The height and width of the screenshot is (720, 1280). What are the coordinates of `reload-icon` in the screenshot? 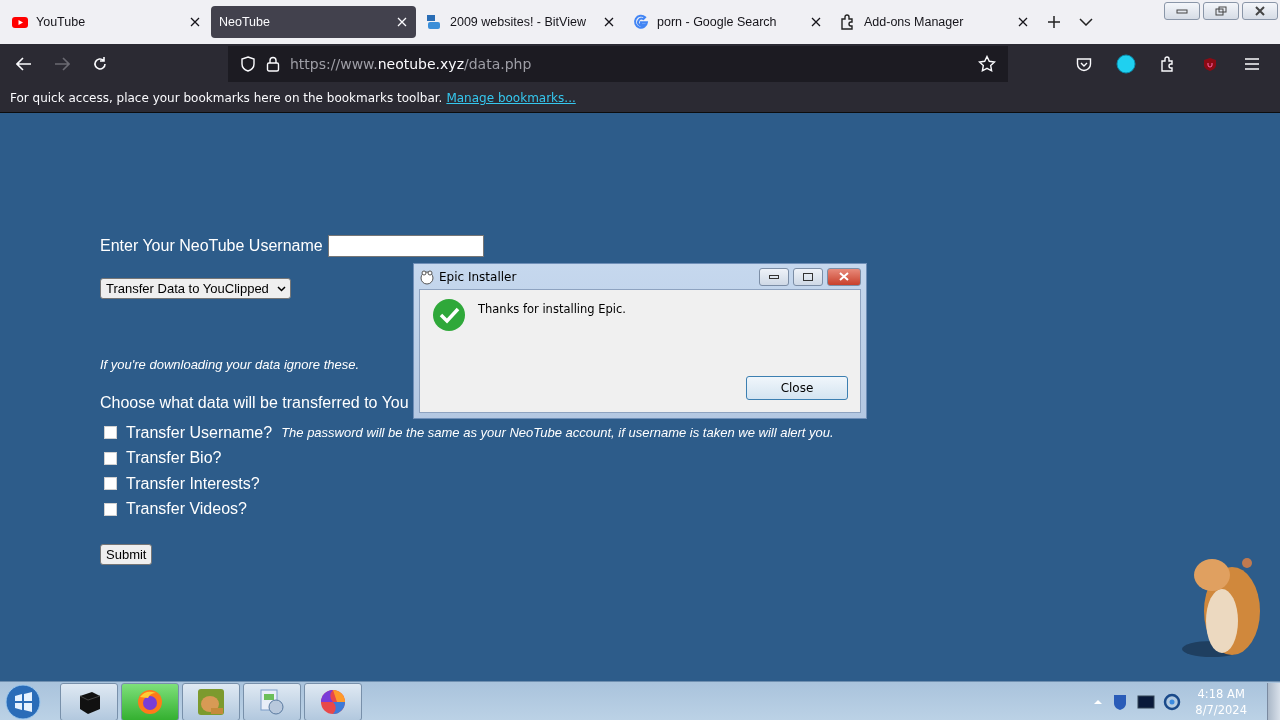 It's located at (100, 64).